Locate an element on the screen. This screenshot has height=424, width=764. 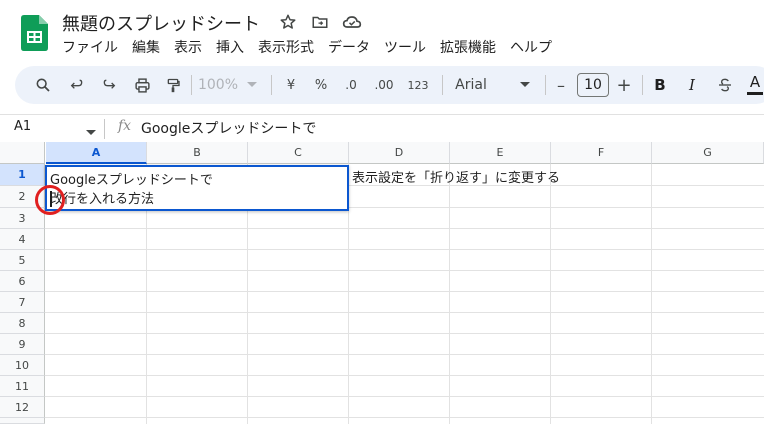
menu-bar: ファイル 編集 表示 挿入 表示形式 データ ツール 拡張機能 ヘルプ is located at coordinates (314, 47).